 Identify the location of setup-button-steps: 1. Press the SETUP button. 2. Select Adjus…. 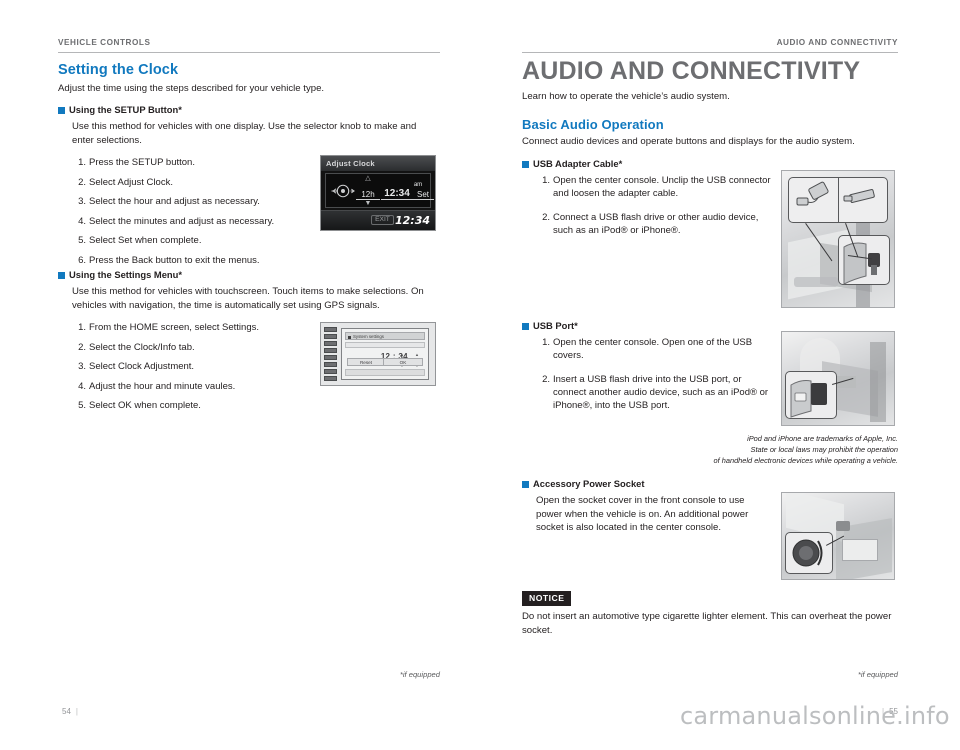
(192, 215).